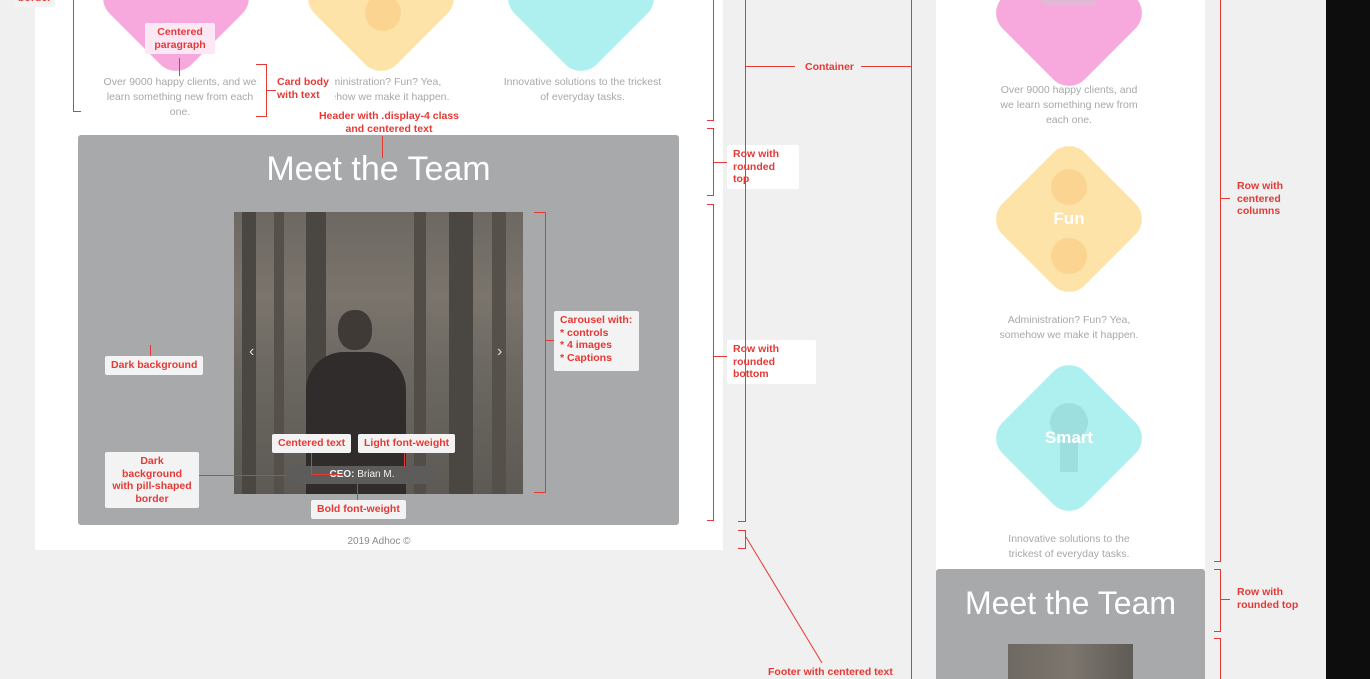 The width and height of the screenshot is (1370, 679). I want to click on annotation-centered-paragraph: Centered paragraph, so click(180, 39).